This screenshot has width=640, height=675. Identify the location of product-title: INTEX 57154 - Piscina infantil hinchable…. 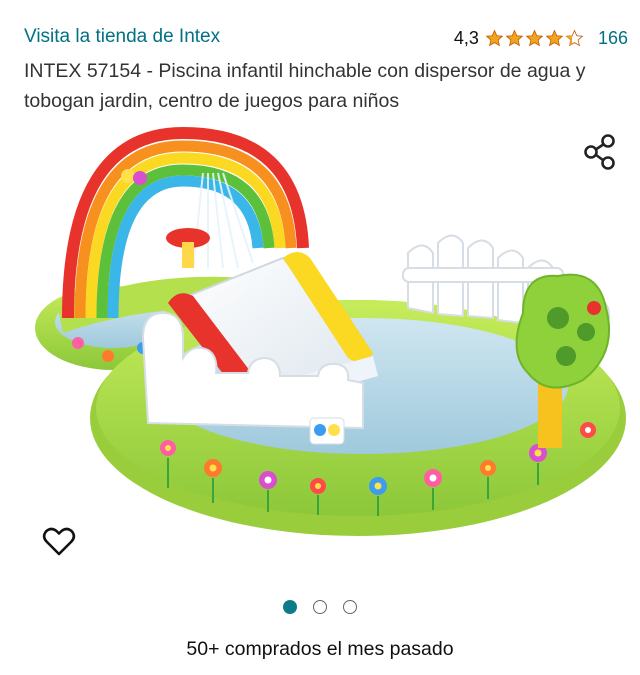
(305, 86).